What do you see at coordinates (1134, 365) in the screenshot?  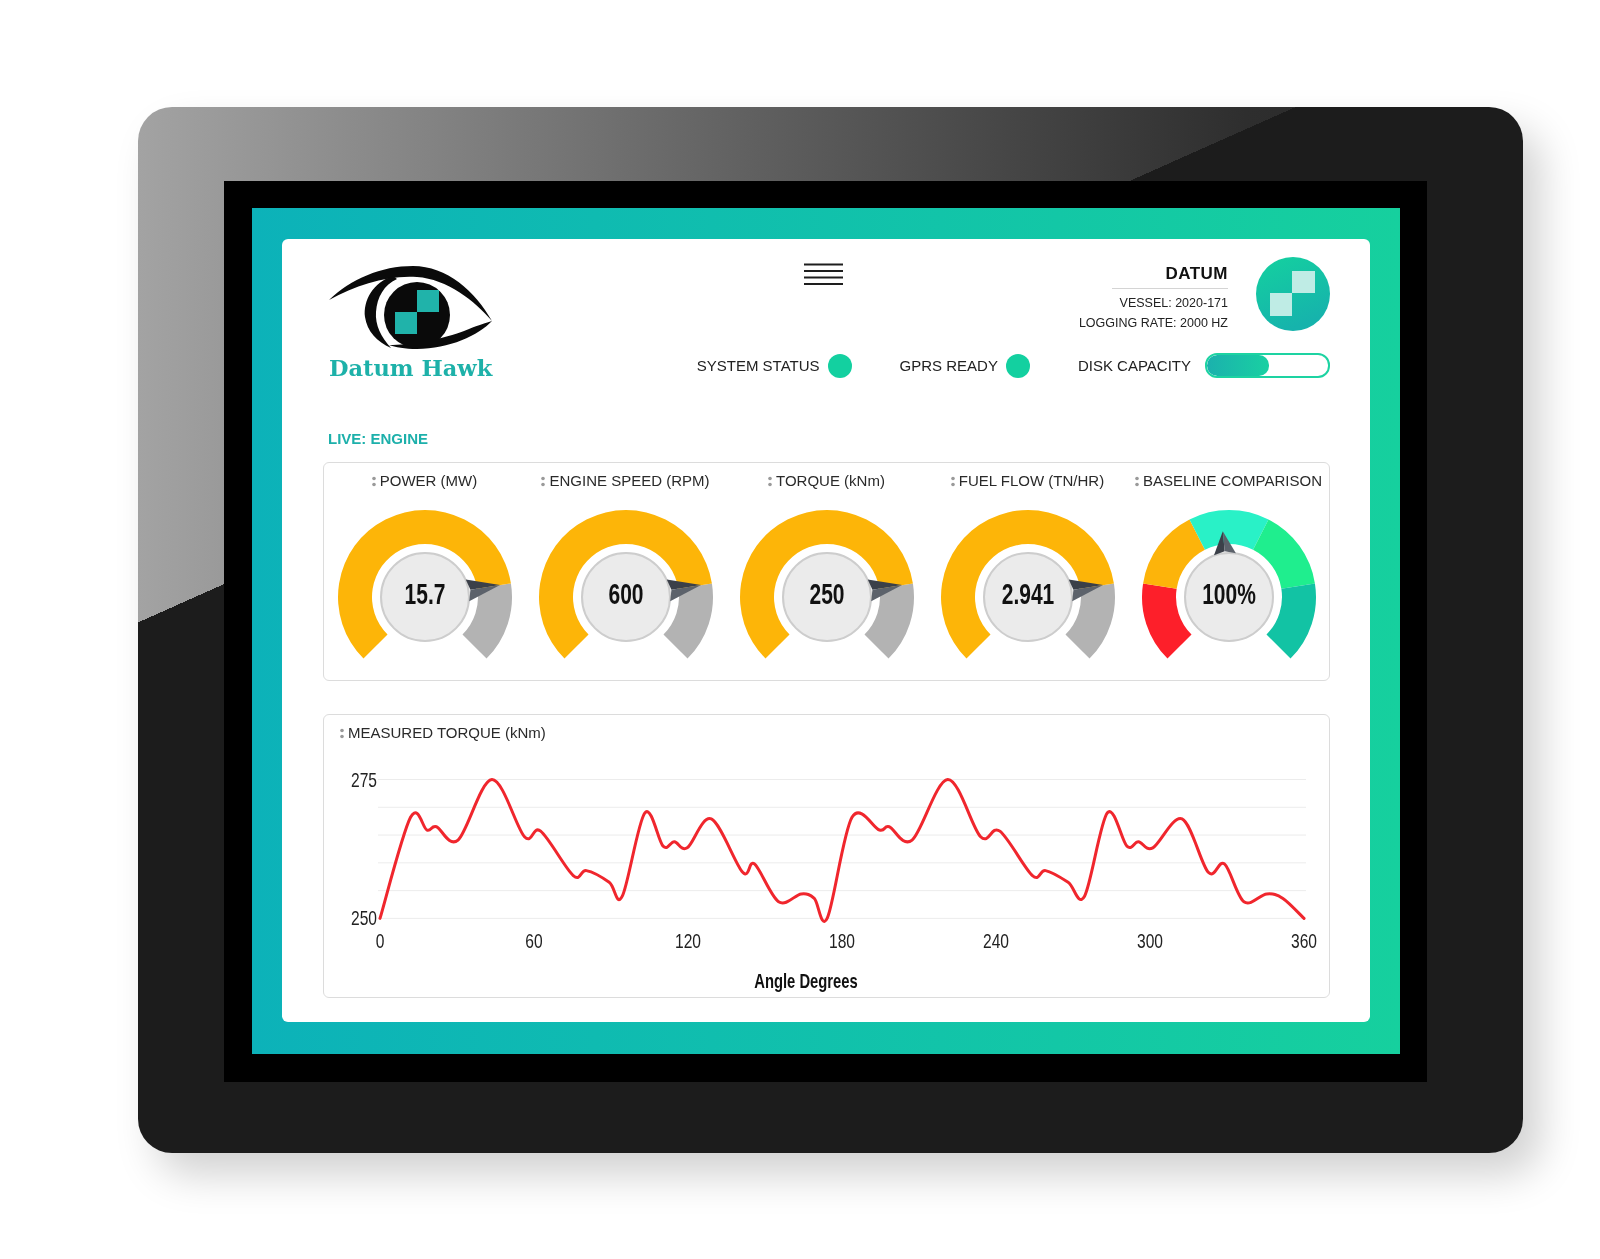 I see `status-label: DISK CAPACITY` at bounding box center [1134, 365].